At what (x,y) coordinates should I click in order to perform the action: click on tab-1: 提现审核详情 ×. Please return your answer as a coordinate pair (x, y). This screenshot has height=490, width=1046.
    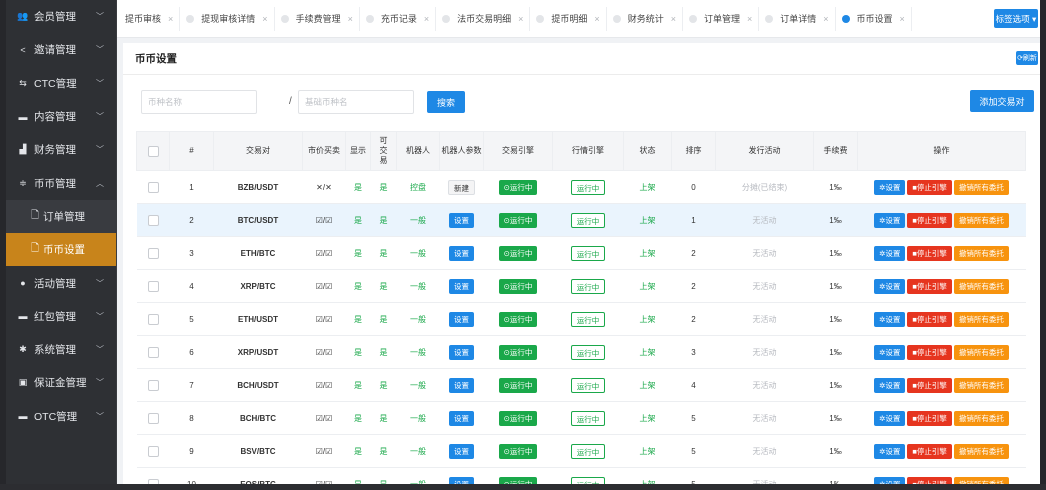
    Looking at the image, I should click on (227, 18).